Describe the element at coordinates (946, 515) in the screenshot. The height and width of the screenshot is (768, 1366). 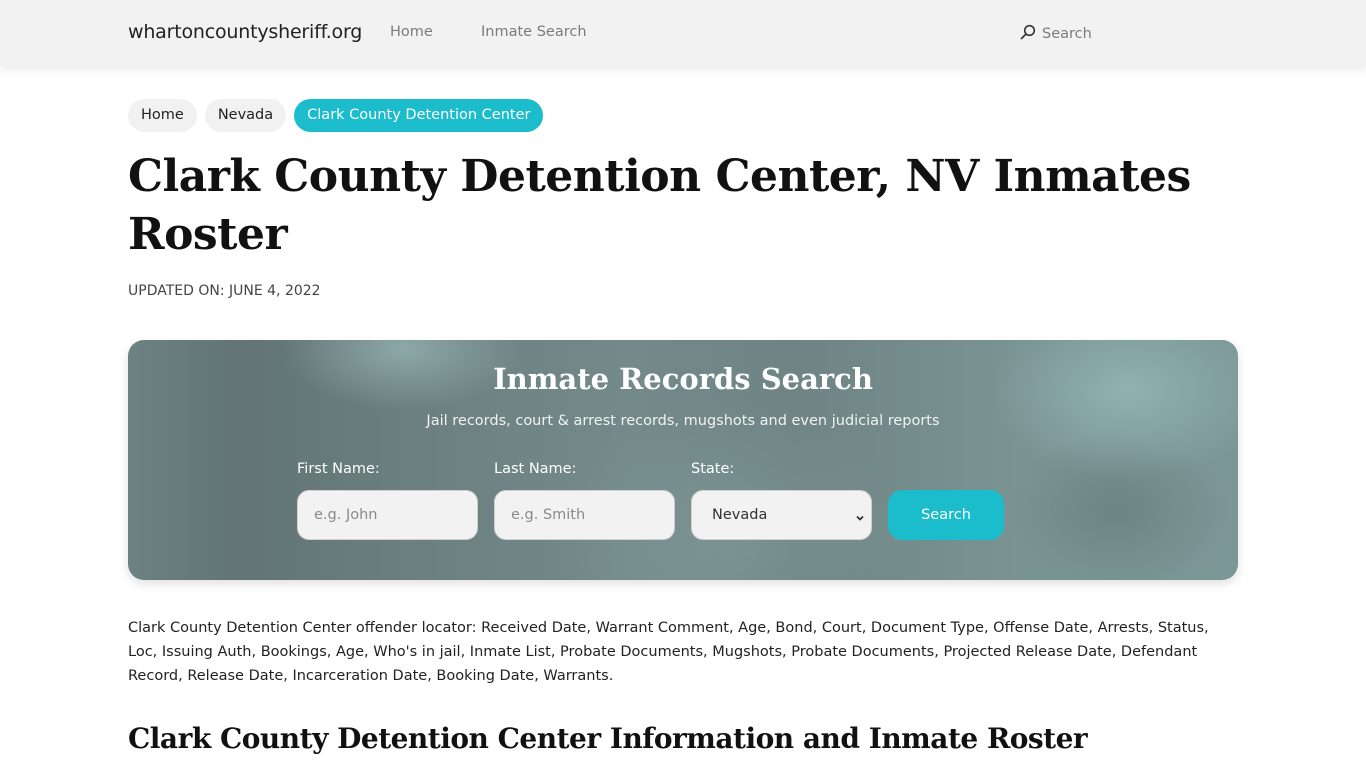
I see `search-submit-button: Search` at that location.